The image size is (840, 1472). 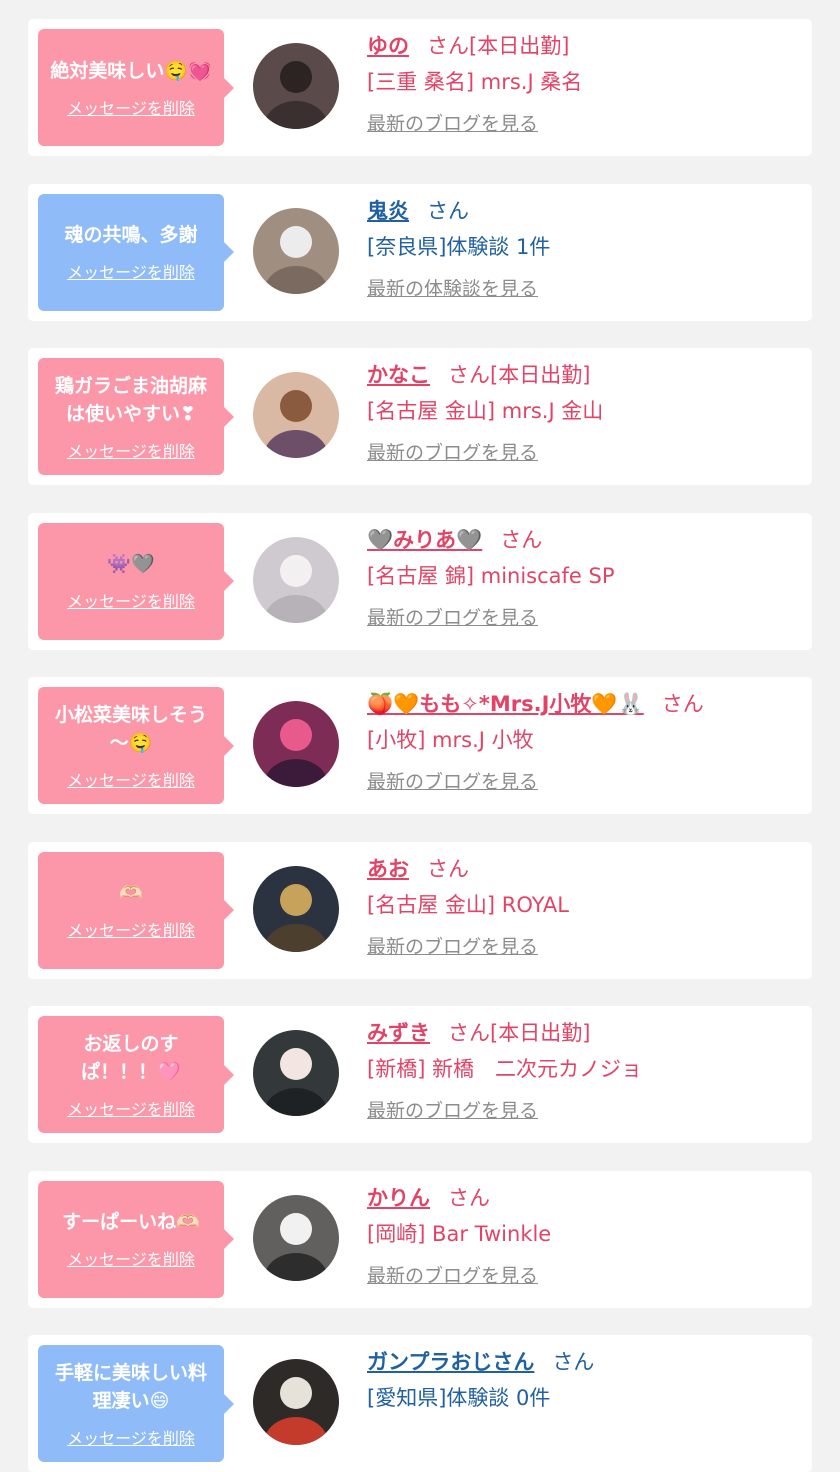 I want to click on message-bubble: 鶏ガラごま油胡麻は使いやすい❣ メッセージを削除, so click(x=136, y=416).